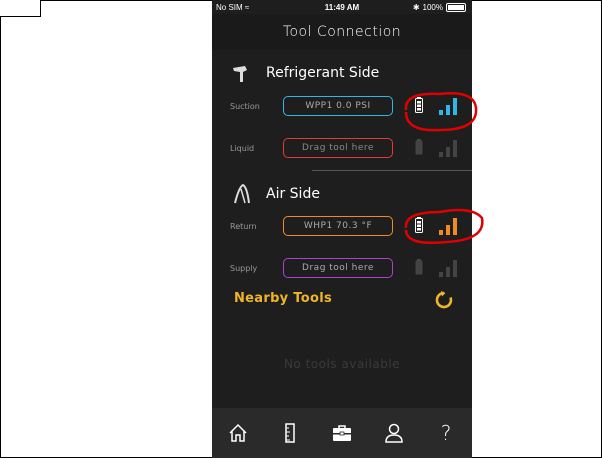 The width and height of the screenshot is (602, 458). I want to click on supply-signal-icon, so click(448, 268).